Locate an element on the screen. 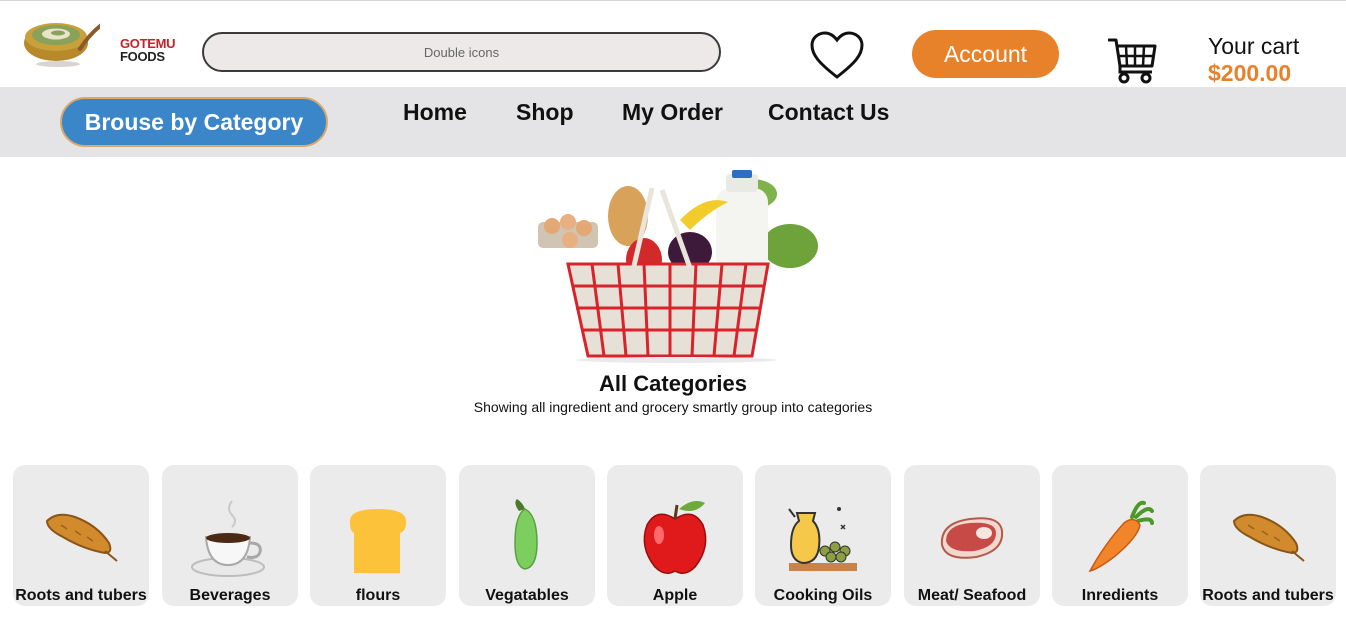 This screenshot has height=622, width=1346. grocery-basket-icon is located at coordinates (678, 266).